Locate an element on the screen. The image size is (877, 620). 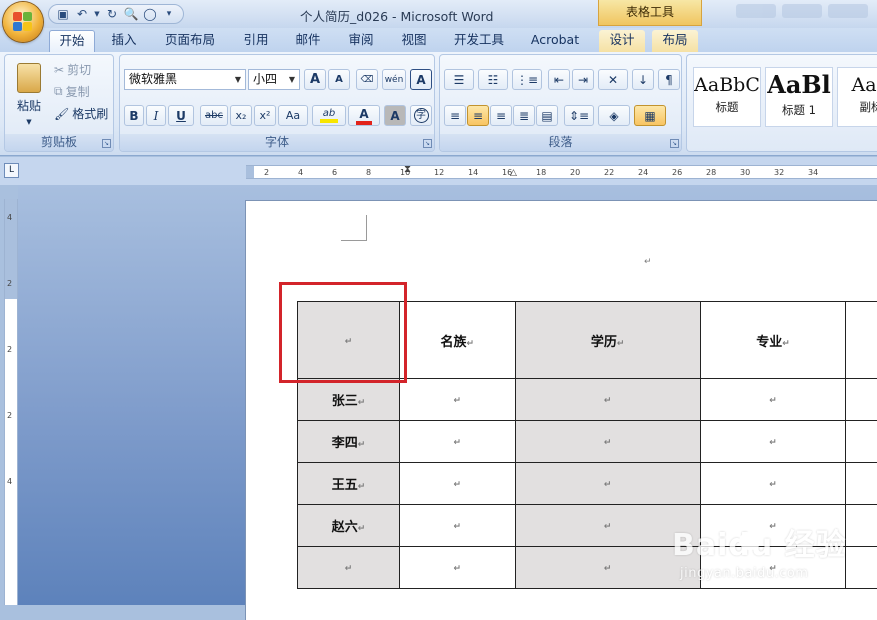
shading-button: ◈ is located at coordinates (614, 115).